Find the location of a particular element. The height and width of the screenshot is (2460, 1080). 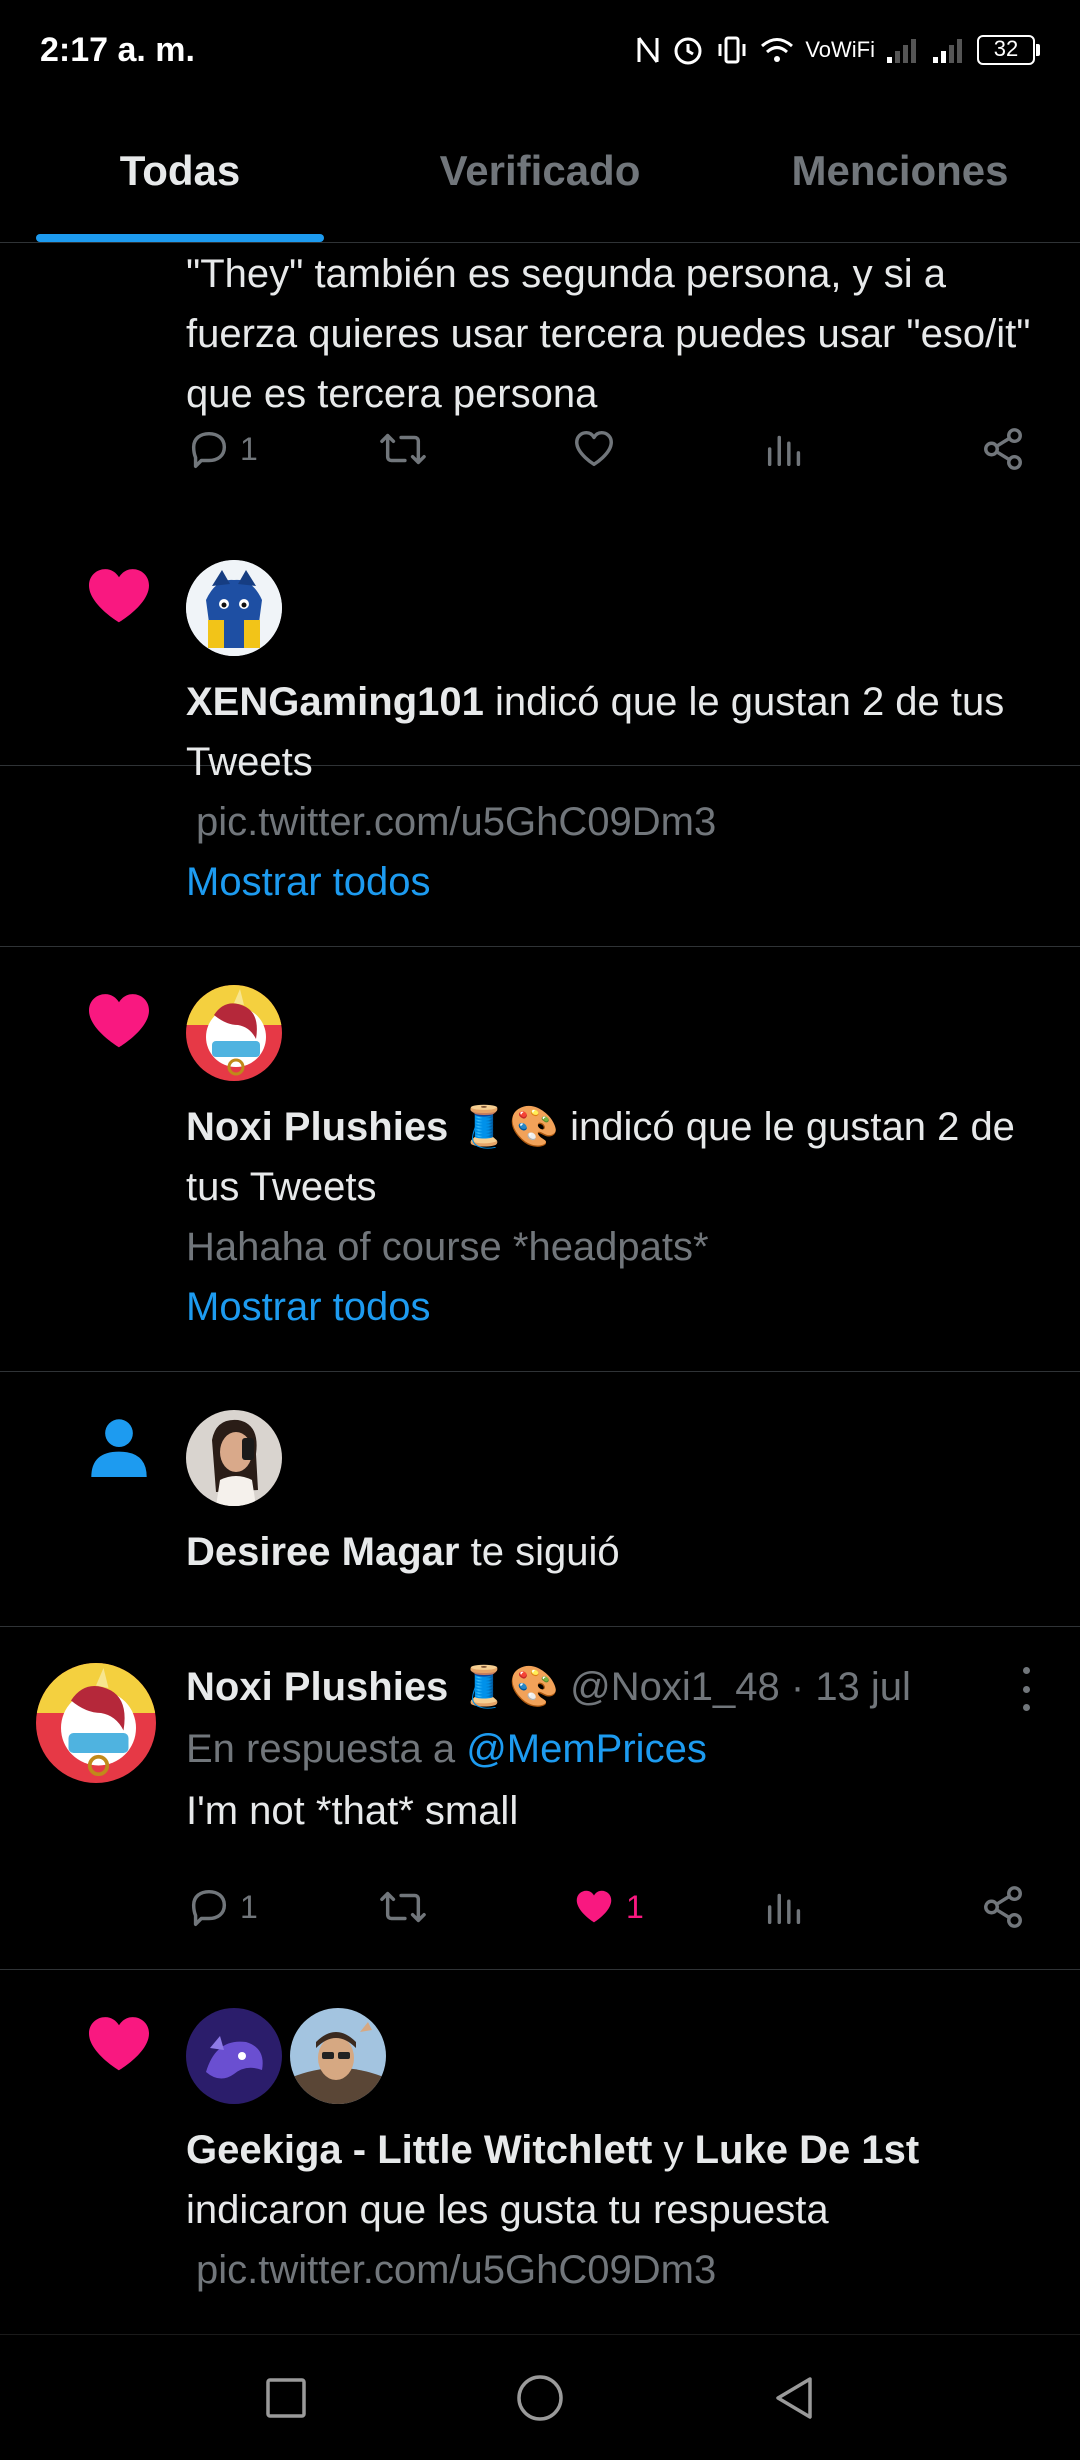

tab-menciones: Menciones is located at coordinates (900, 171).